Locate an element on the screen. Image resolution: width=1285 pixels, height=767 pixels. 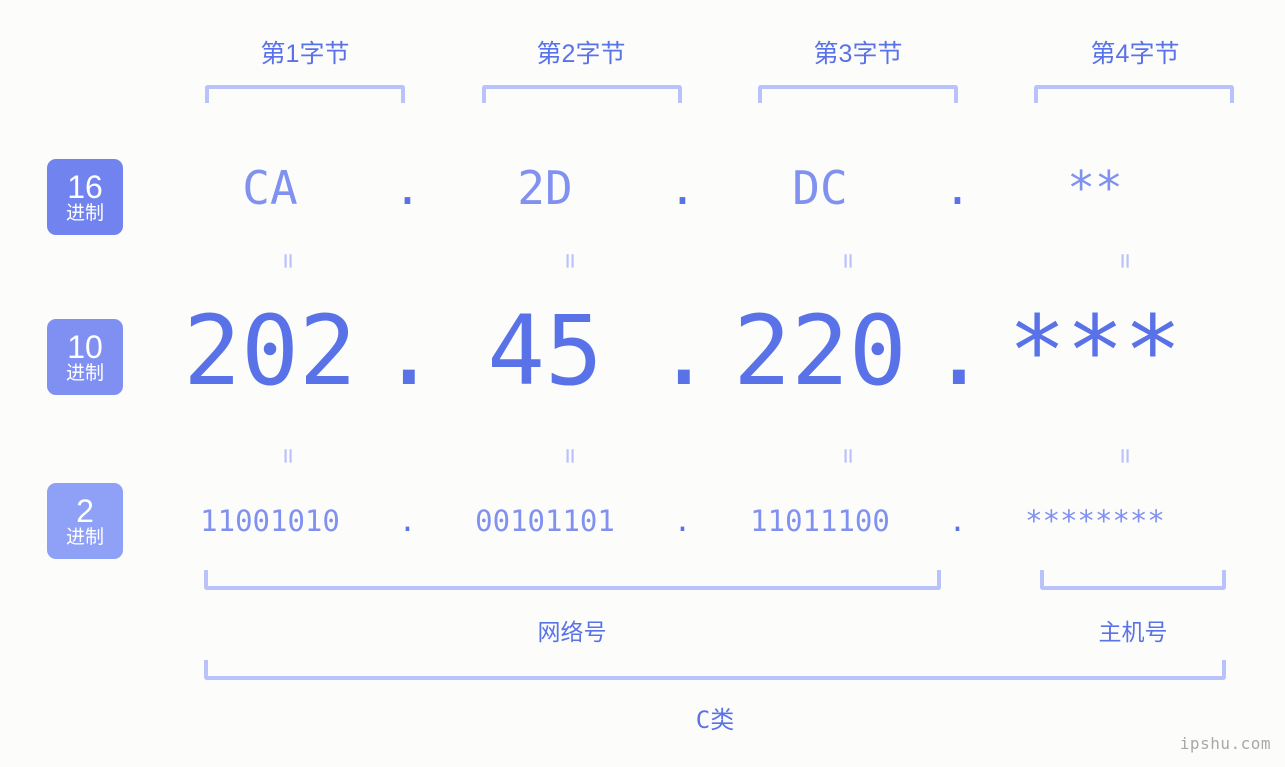
hex-byte-2: 2D is located at coordinates (545, 188).